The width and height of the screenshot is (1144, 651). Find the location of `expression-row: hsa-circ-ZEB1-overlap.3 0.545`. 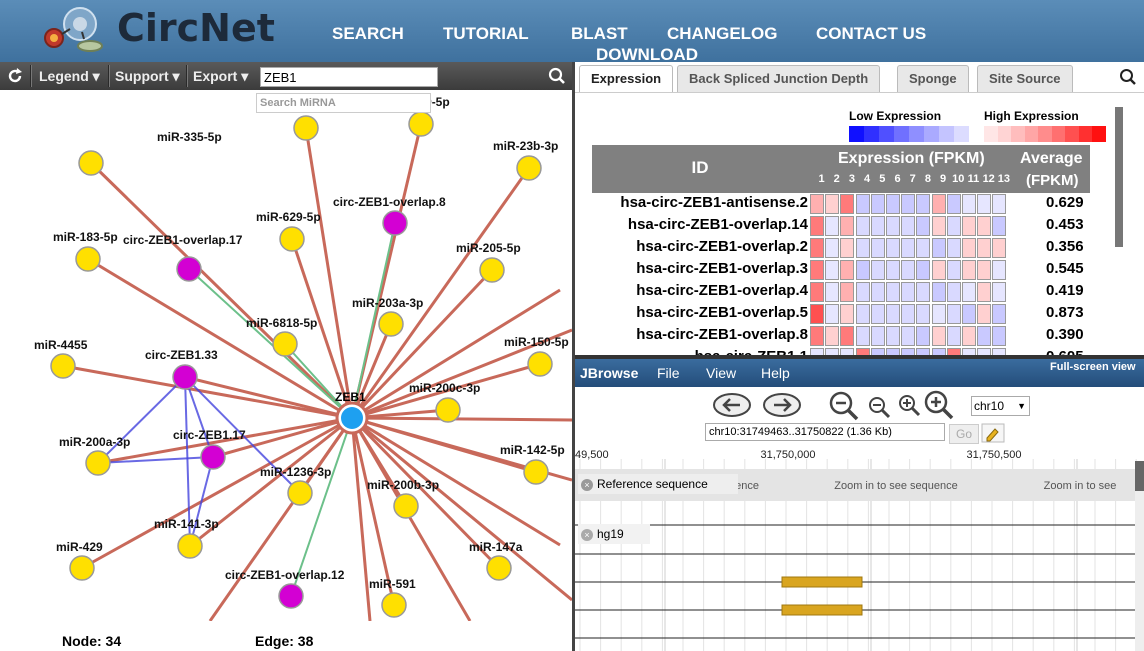

expression-row: hsa-circ-ZEB1-overlap.3 0.545 is located at coordinates (852, 270).